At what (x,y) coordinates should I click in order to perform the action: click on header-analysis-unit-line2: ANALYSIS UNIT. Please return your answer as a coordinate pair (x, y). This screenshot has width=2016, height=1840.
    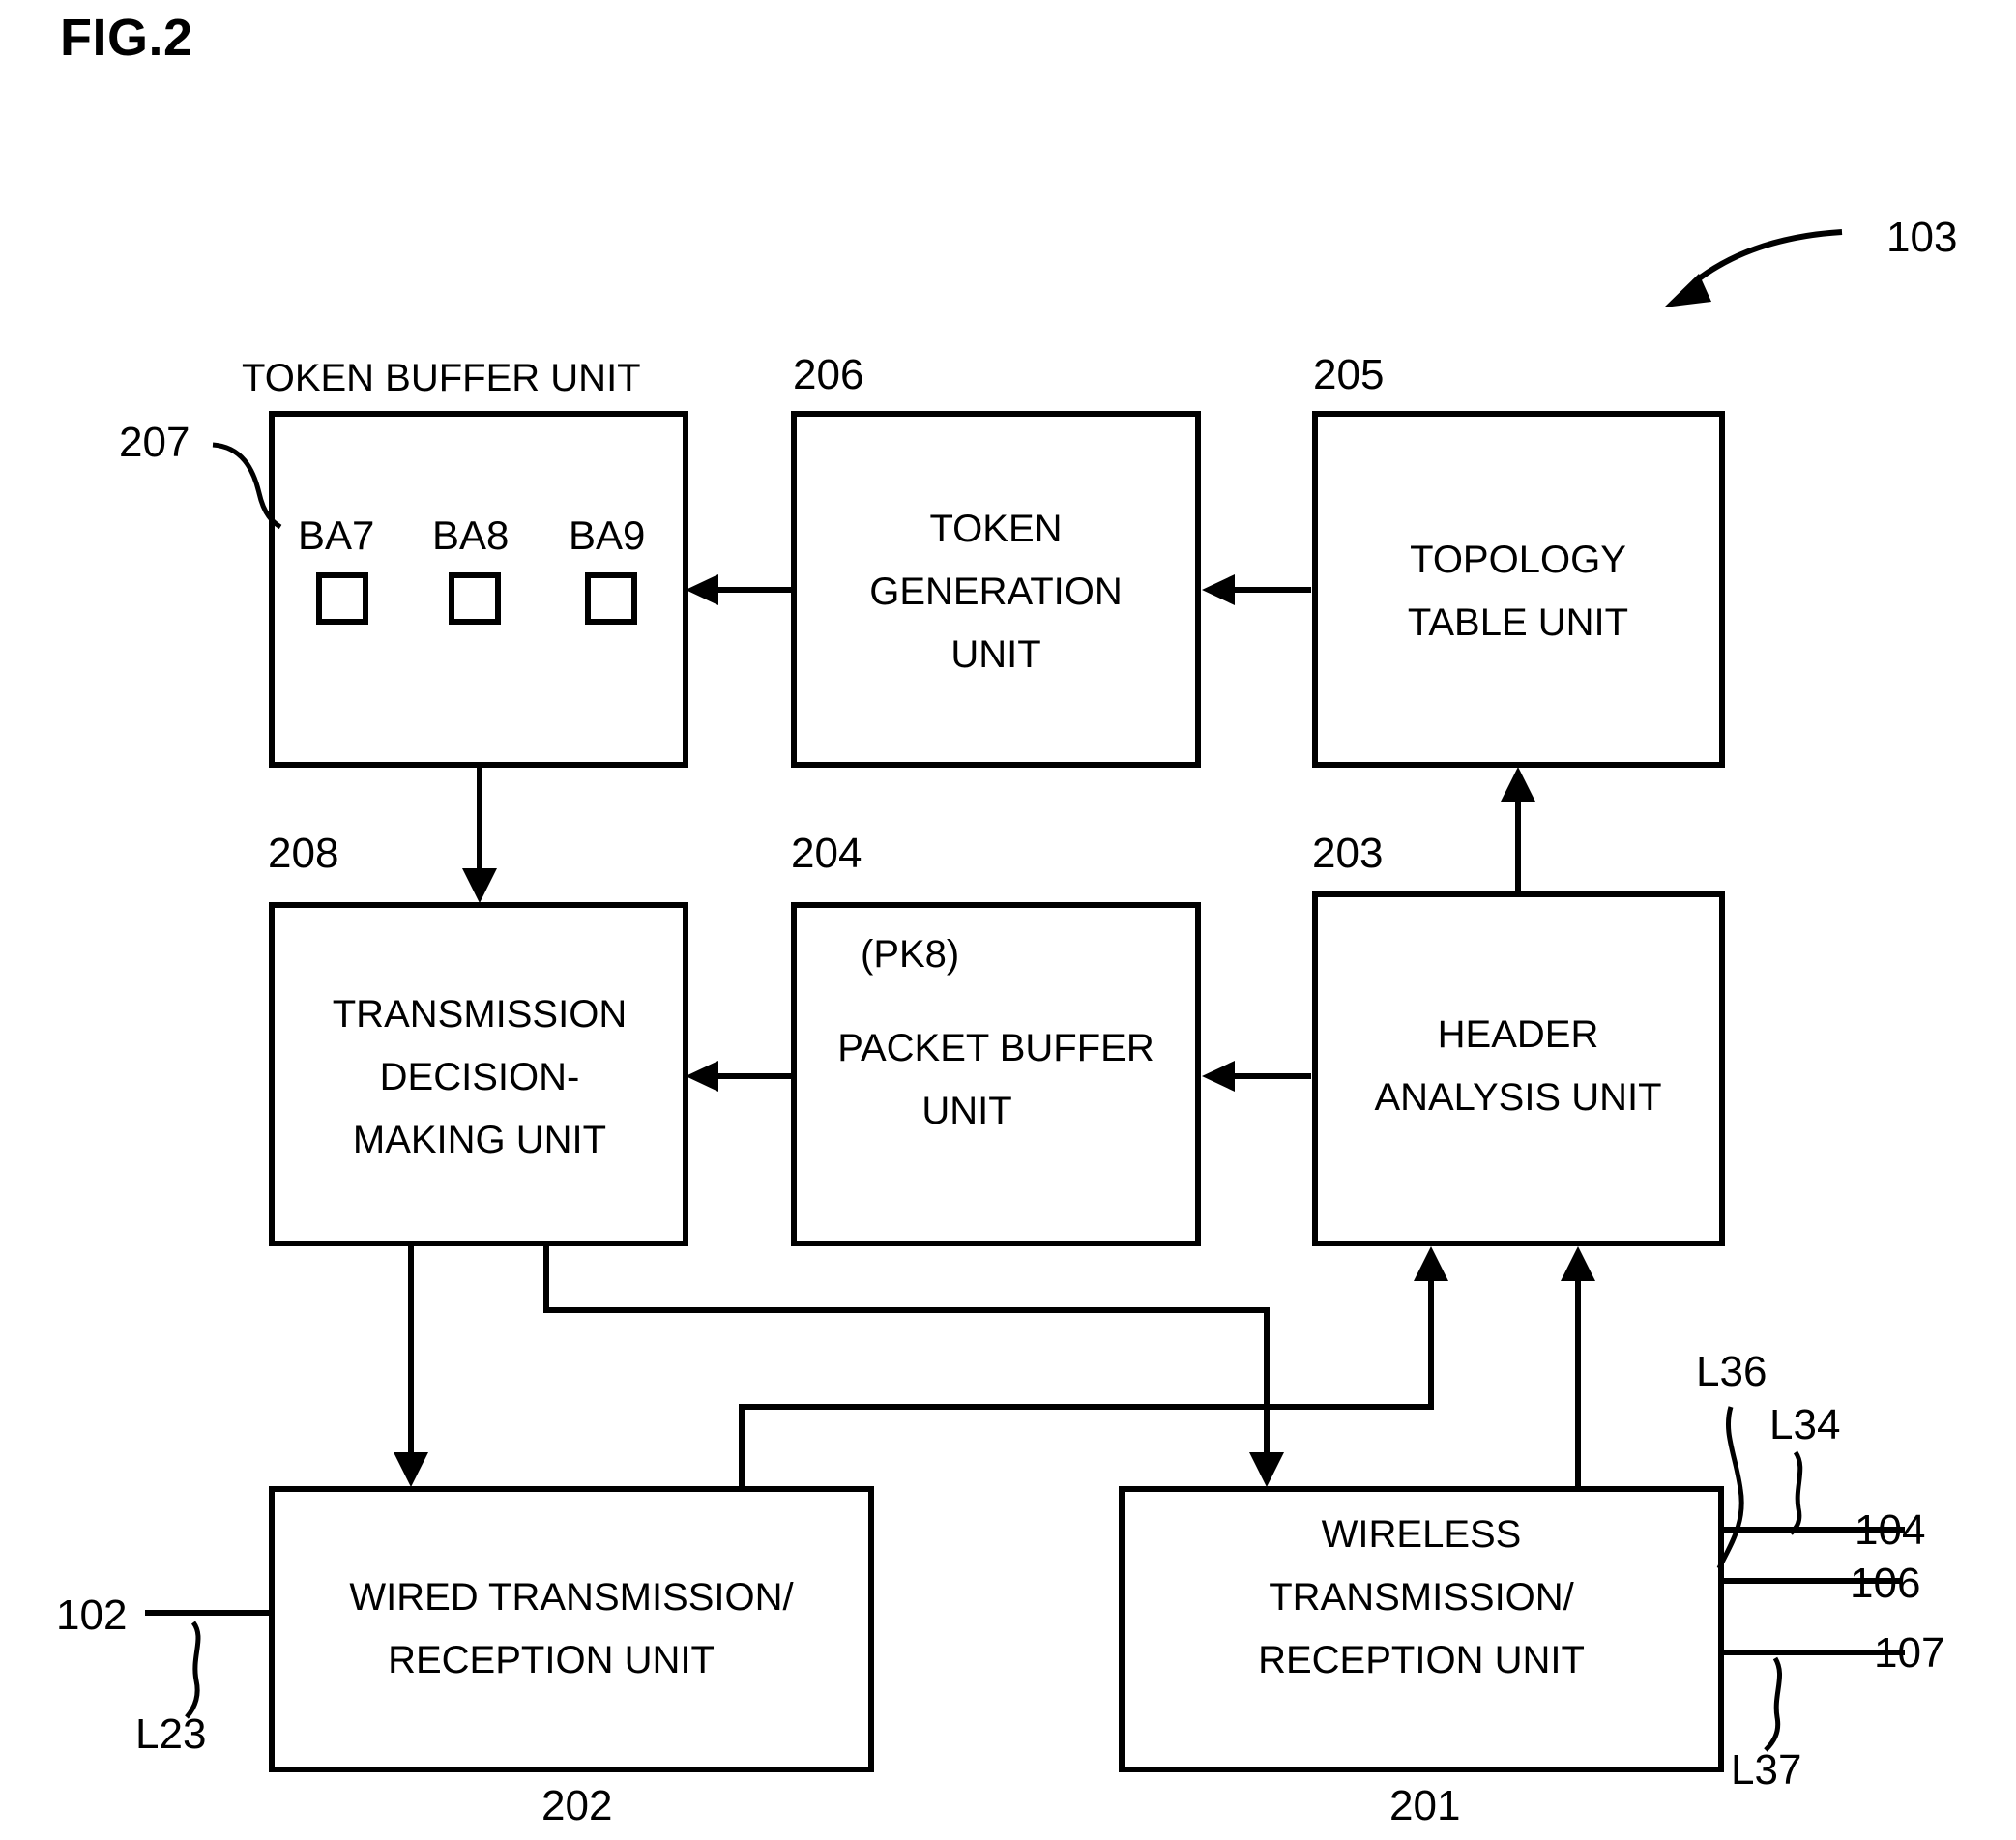
    Looking at the image, I should click on (1517, 1098).